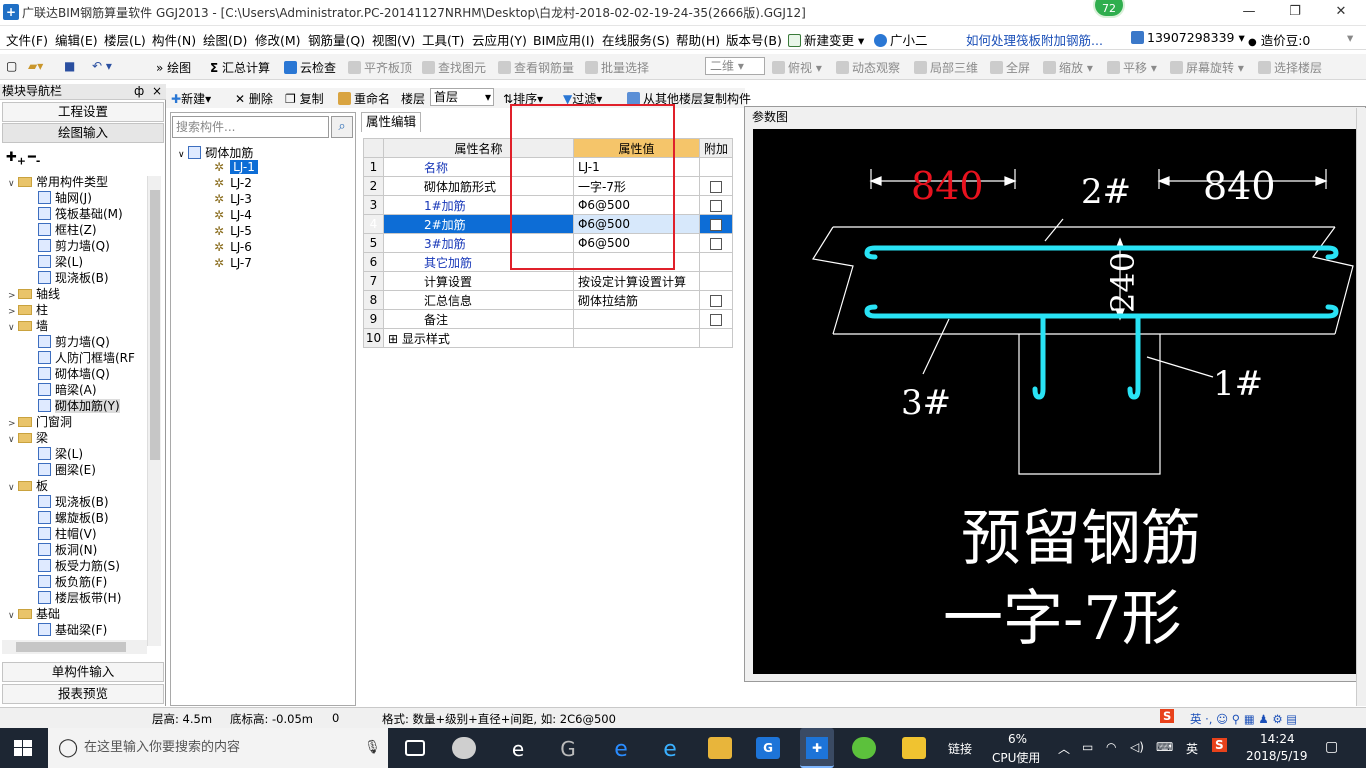 Image resolution: width=1366 pixels, height=768 pixels. Describe the element at coordinates (817, 748) in the screenshot. I see `ggj-active-icon: ✚` at that location.